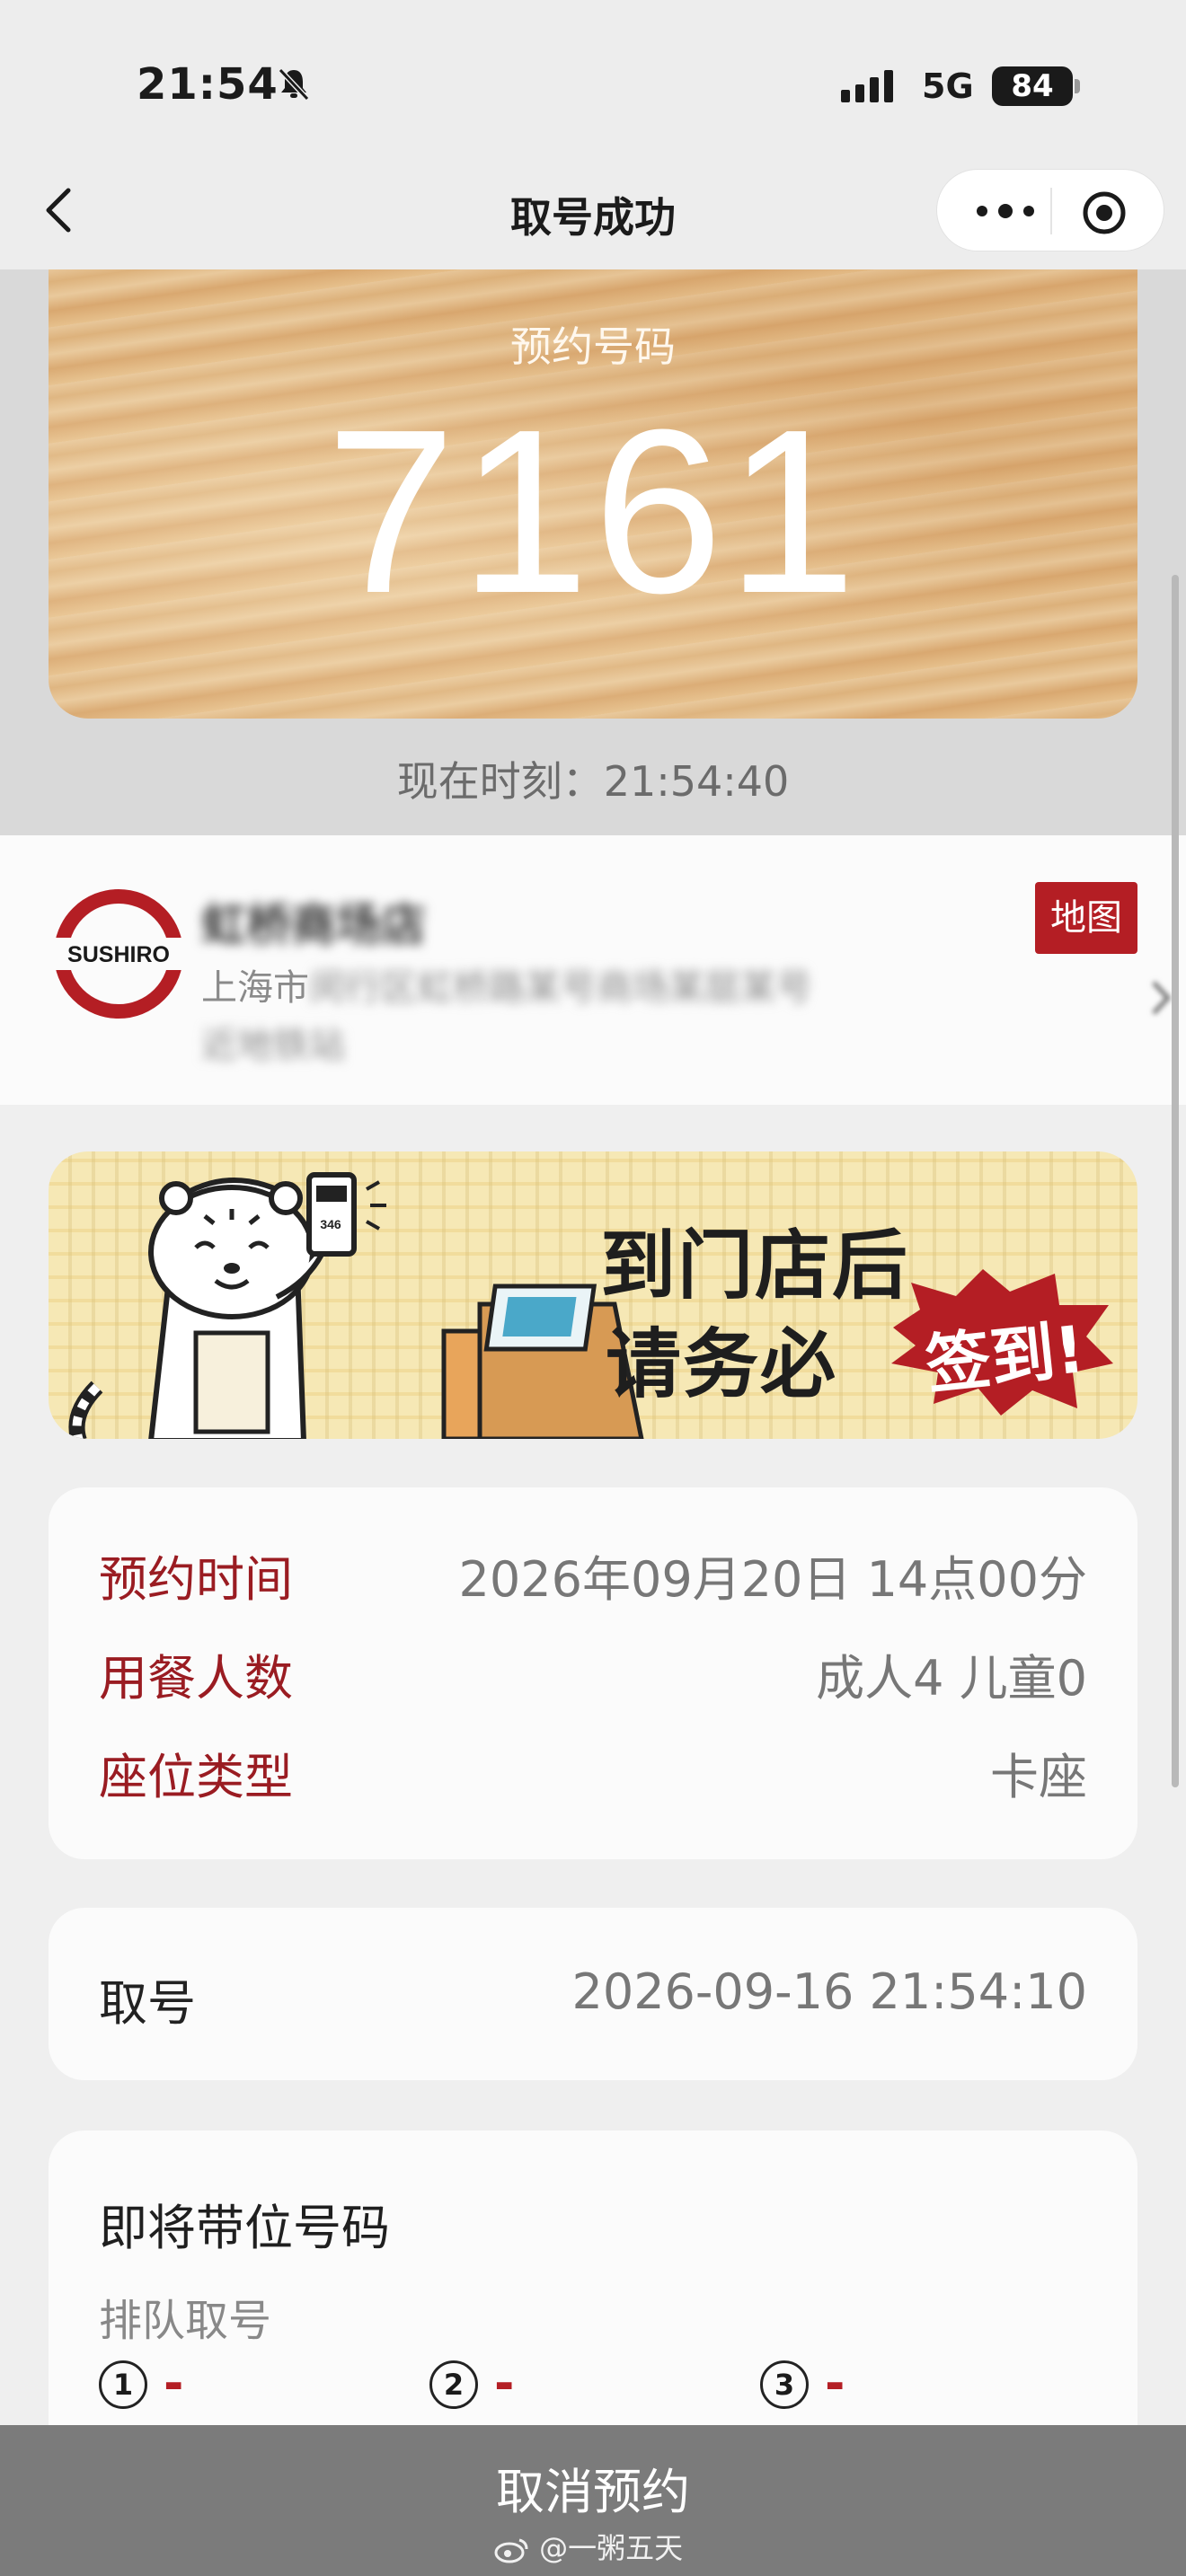 The image size is (1186, 2576). Describe the element at coordinates (755, 1266) in the screenshot. I see `banner-line1: 到门店后` at that location.